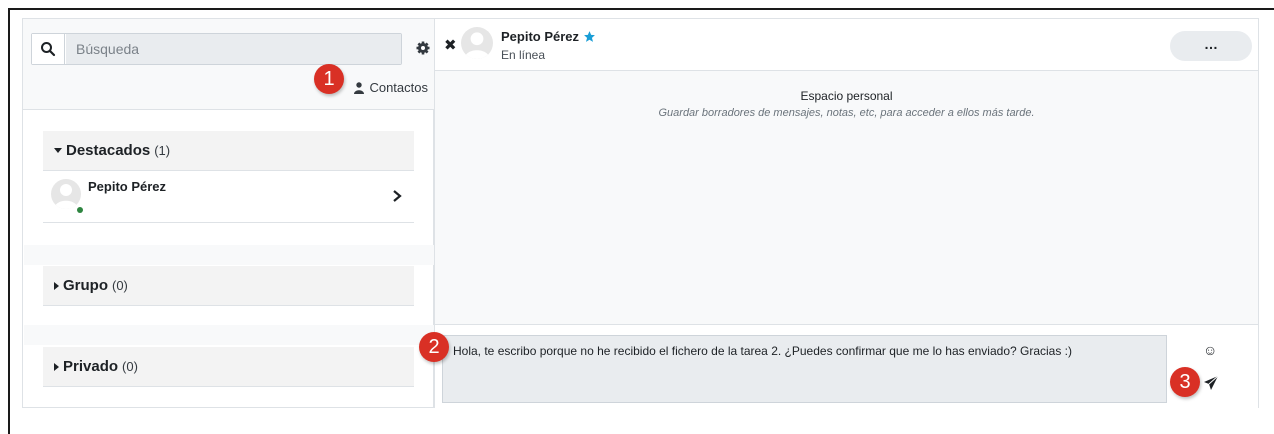  Describe the element at coordinates (108, 150) in the screenshot. I see `section-title: Destacados` at that location.